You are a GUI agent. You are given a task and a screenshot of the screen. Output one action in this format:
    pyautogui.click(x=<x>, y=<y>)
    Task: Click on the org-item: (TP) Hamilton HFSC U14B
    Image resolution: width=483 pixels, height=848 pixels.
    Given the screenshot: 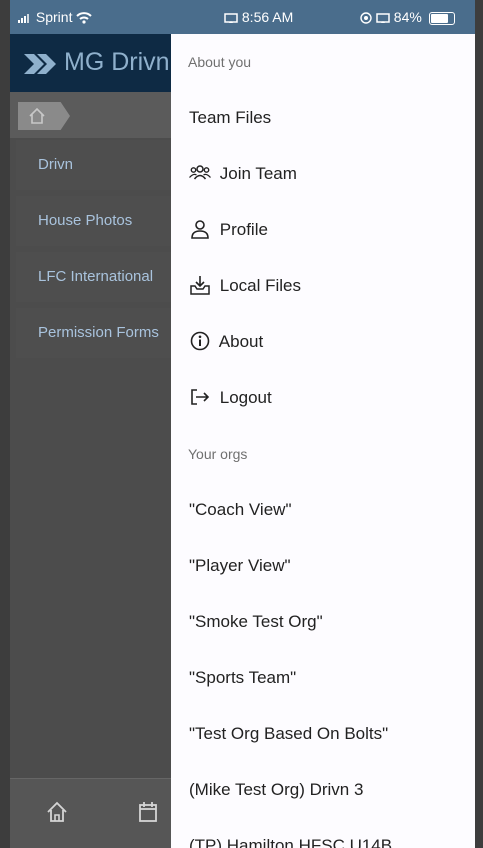 What is the action you would take?
    pyautogui.click(x=323, y=833)
    